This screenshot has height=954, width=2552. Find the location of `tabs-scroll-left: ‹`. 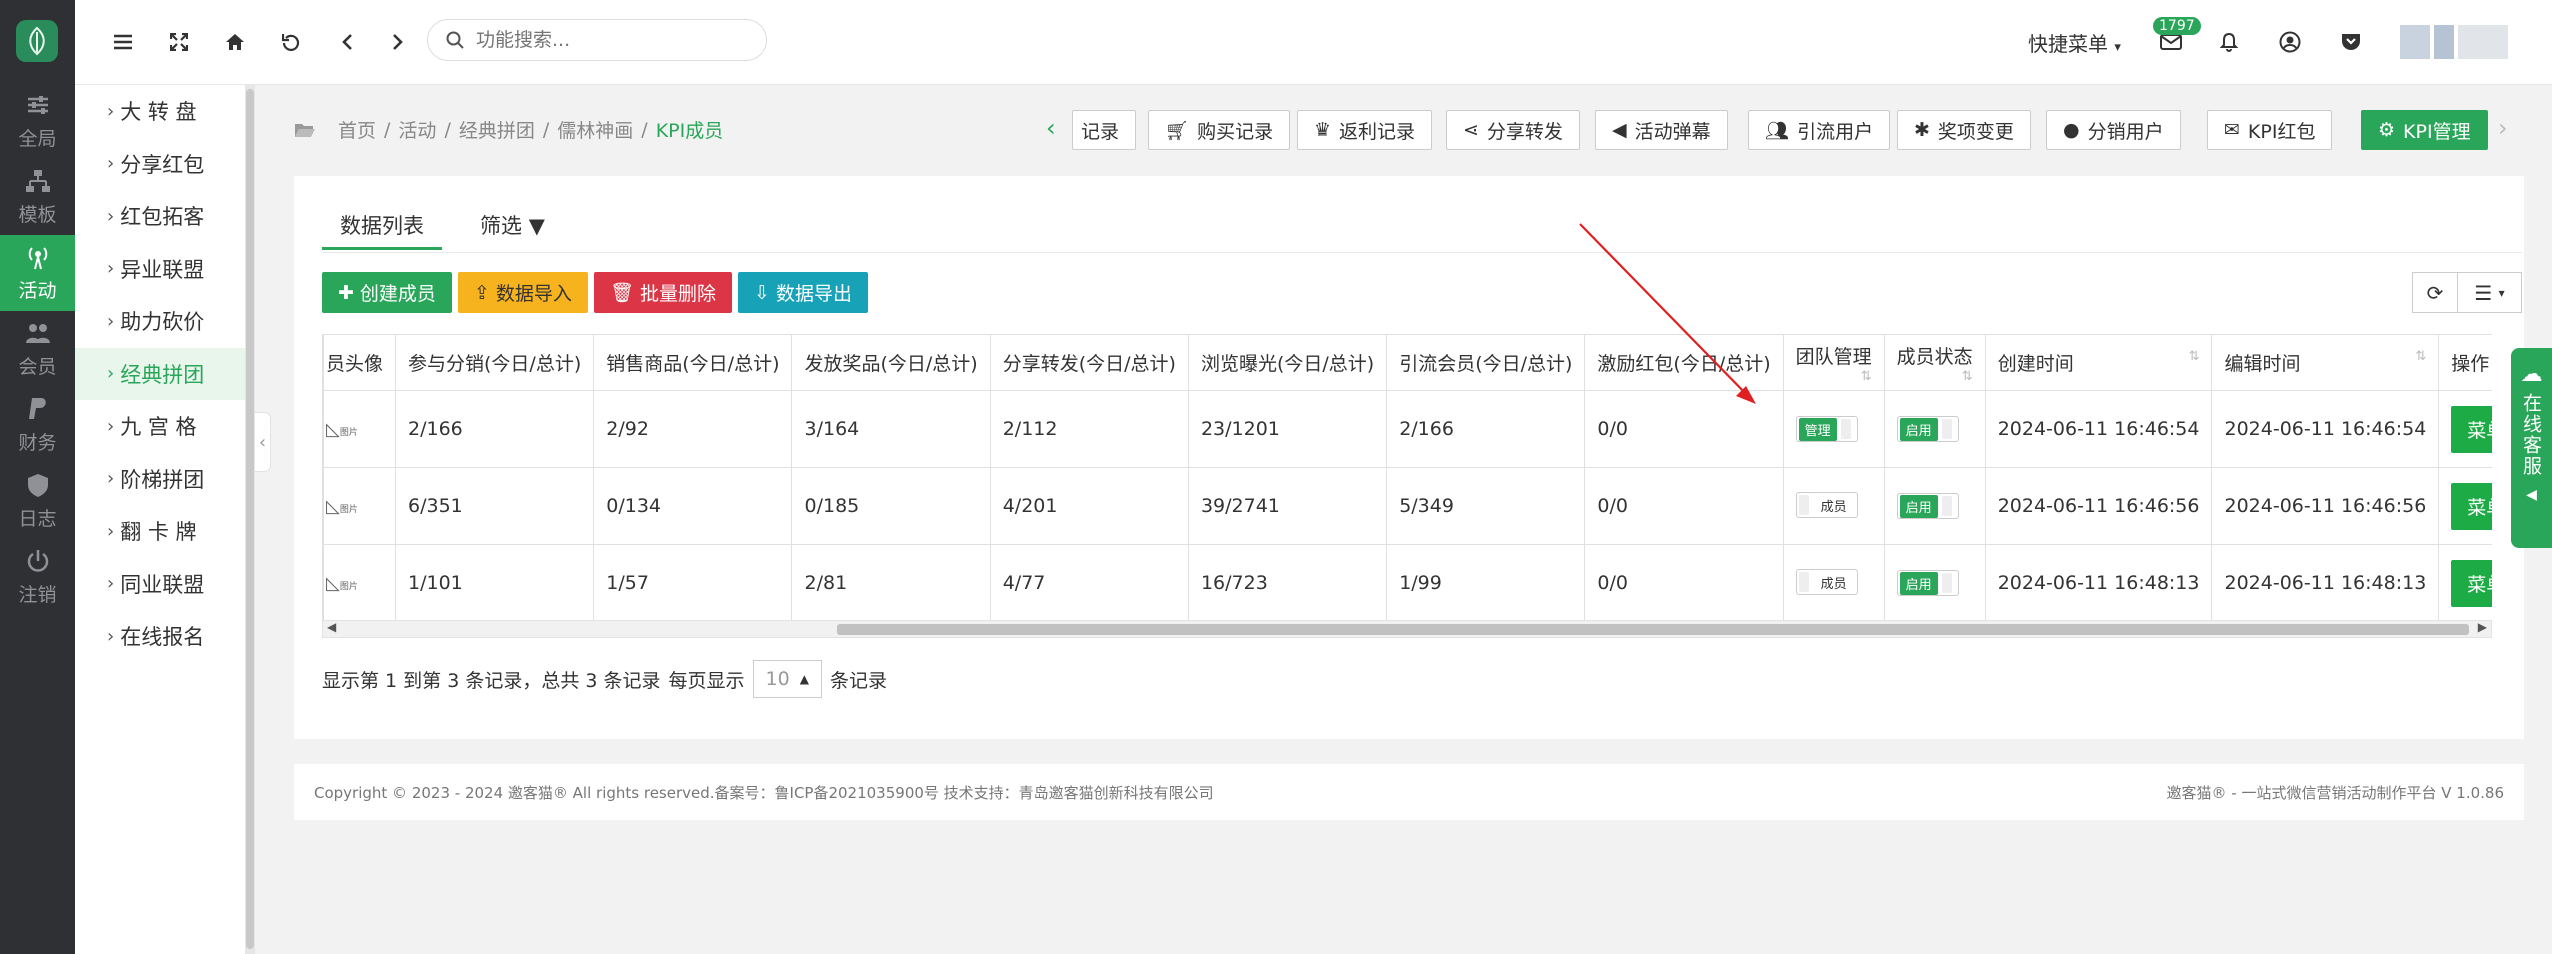

tabs-scroll-left: ‹ is located at coordinates (1051, 128).